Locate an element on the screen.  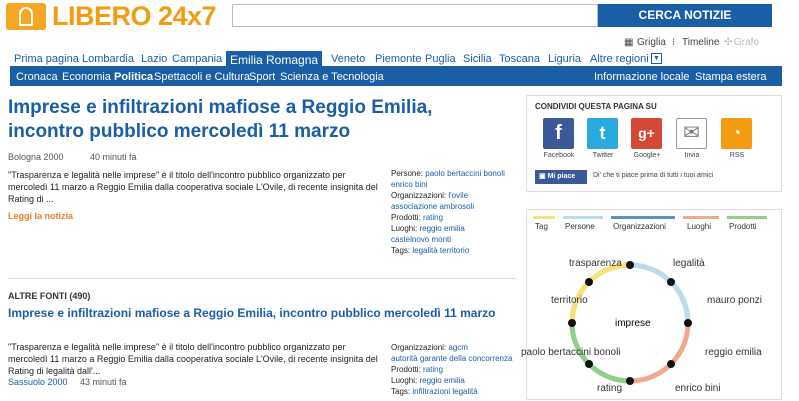
view-graph: Grafo is located at coordinates (746, 42).